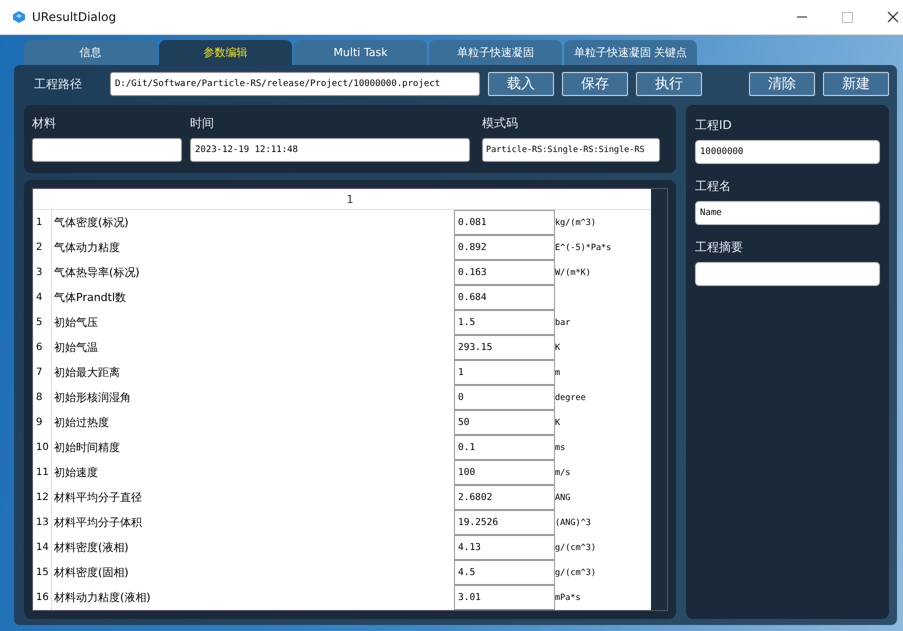 Image resolution: width=903 pixels, height=631 pixels. Describe the element at coordinates (504, 272) in the screenshot. I see `value-field: 0.163` at that location.